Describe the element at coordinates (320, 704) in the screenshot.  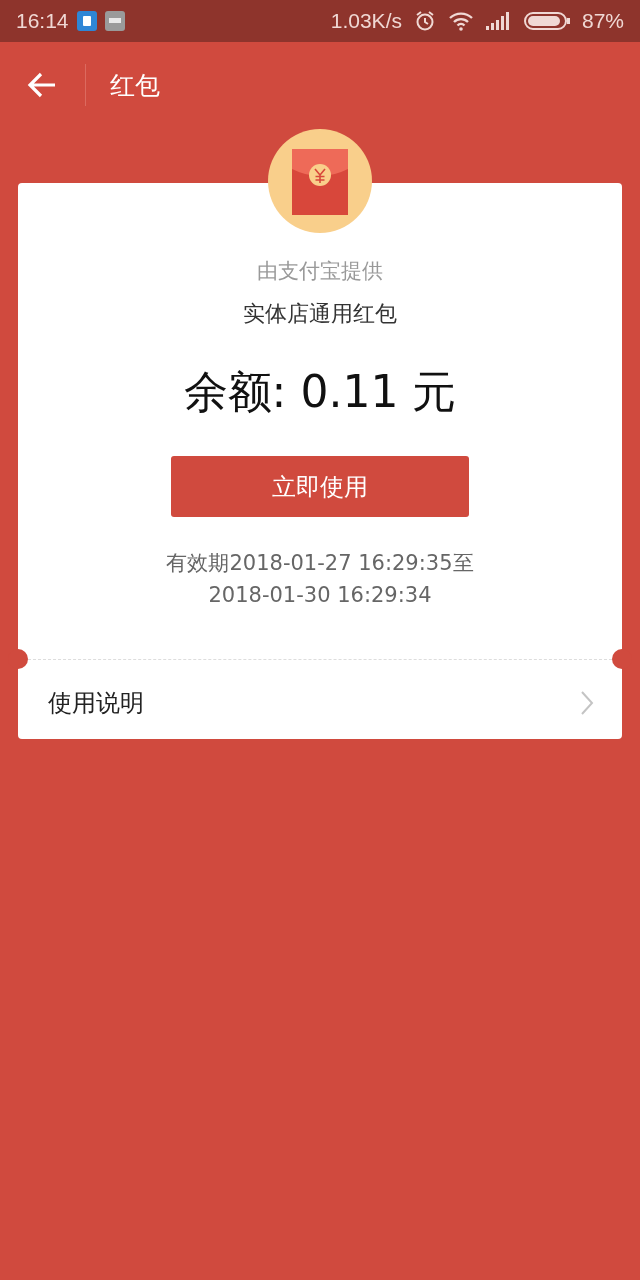
I see `instructions-row: 使用说明` at that location.